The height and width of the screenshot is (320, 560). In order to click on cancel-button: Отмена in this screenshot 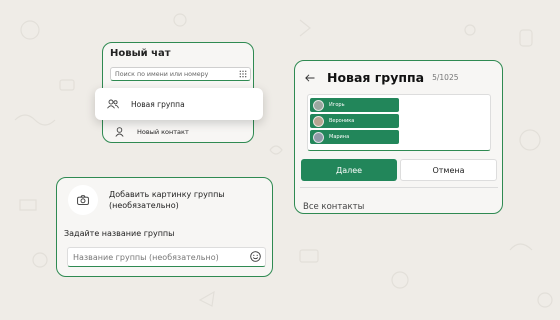, I will do `click(448, 170)`.